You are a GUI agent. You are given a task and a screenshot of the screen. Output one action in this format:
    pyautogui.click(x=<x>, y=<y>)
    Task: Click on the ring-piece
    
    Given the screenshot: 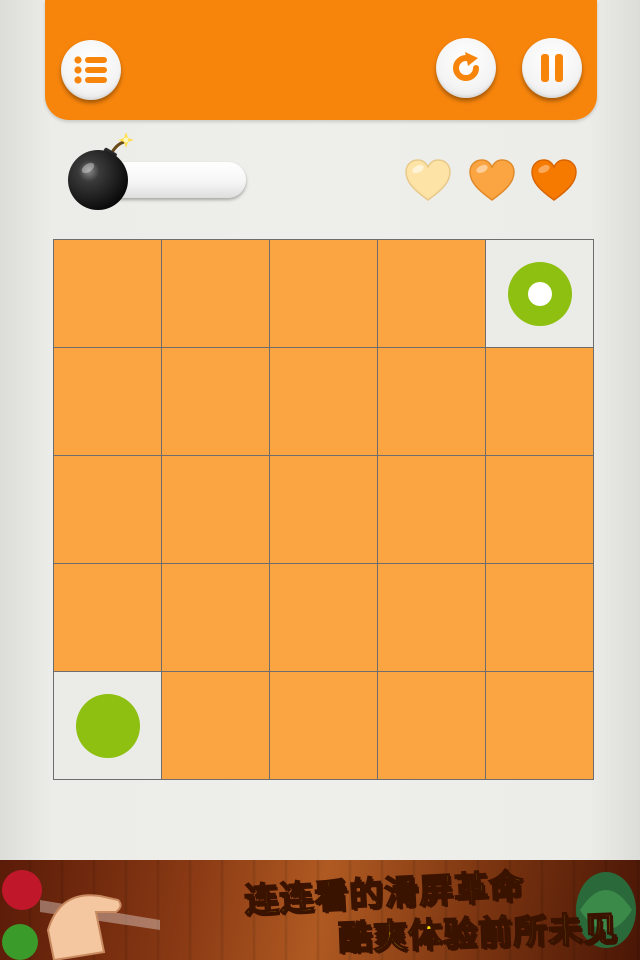 What is the action you would take?
    pyautogui.click(x=539, y=293)
    